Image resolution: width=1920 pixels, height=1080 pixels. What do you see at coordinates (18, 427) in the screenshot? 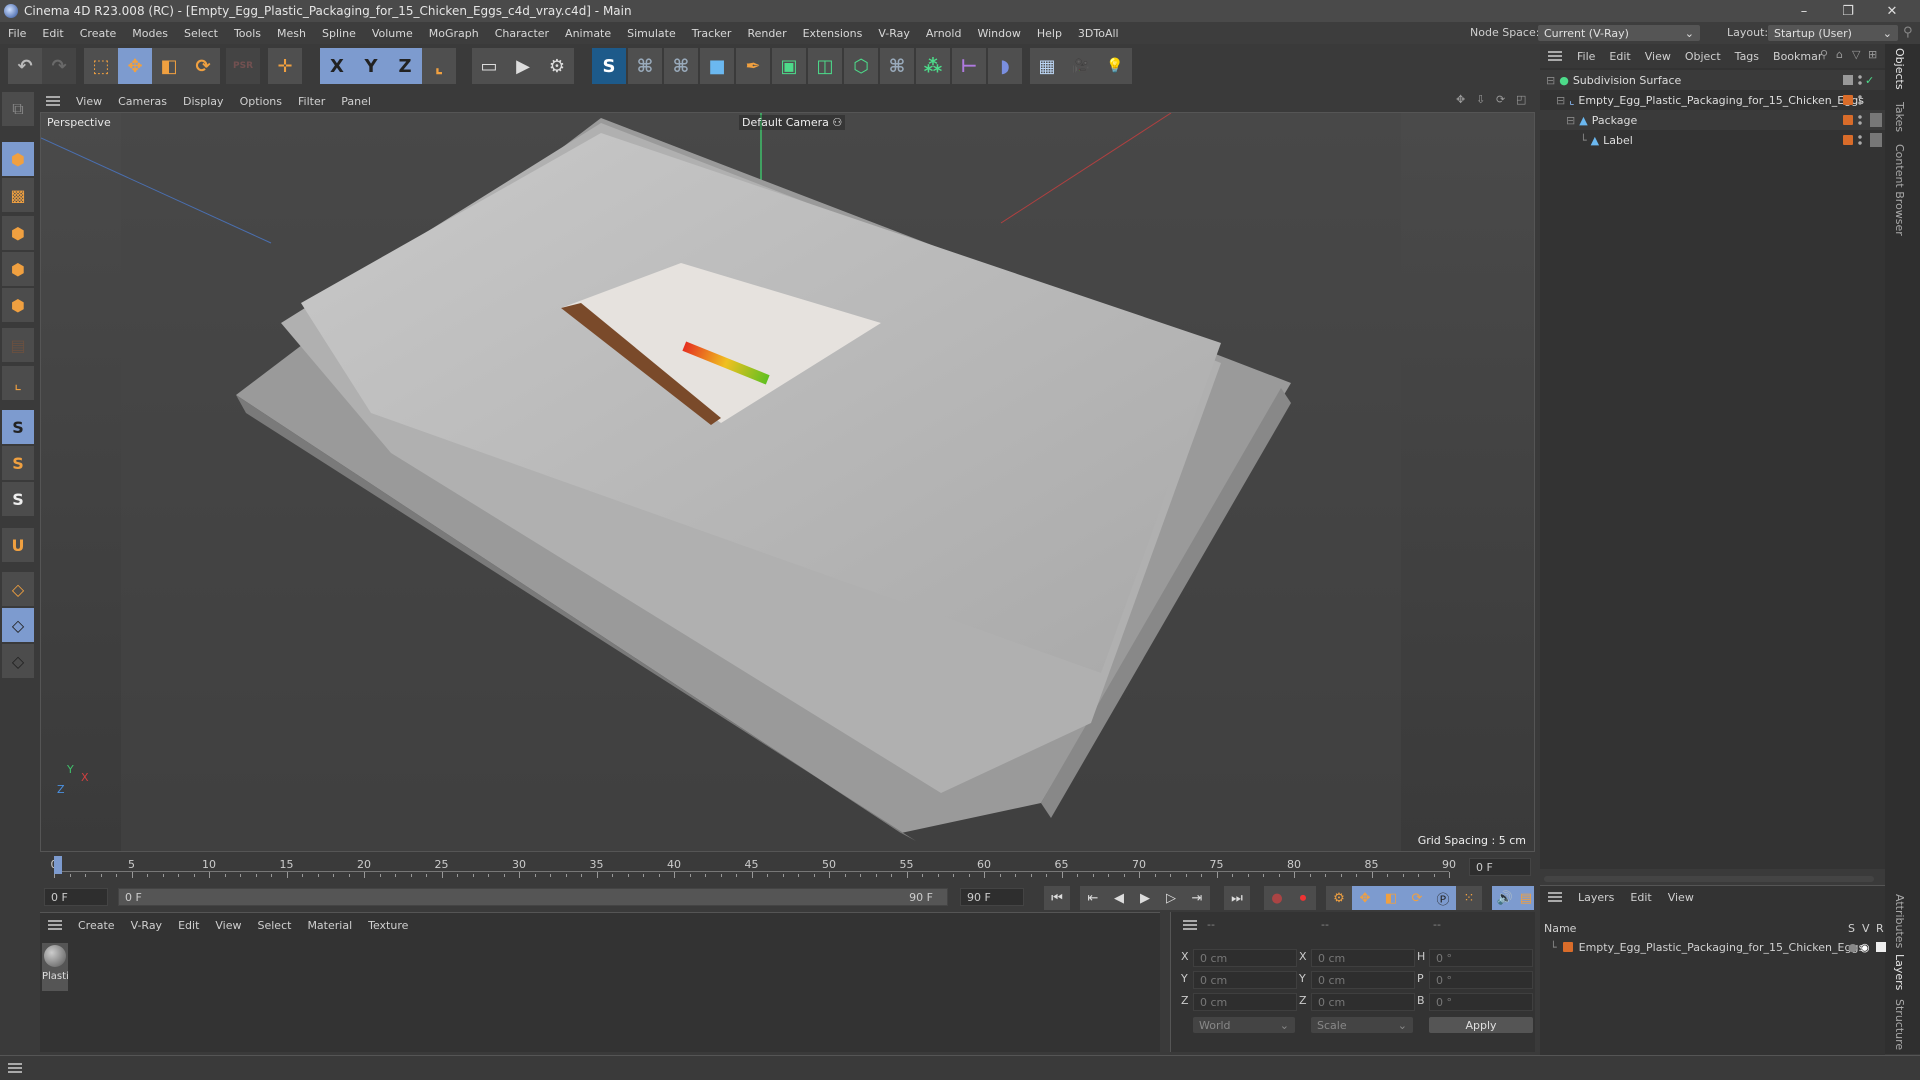
I see `snap-button: S` at bounding box center [18, 427].